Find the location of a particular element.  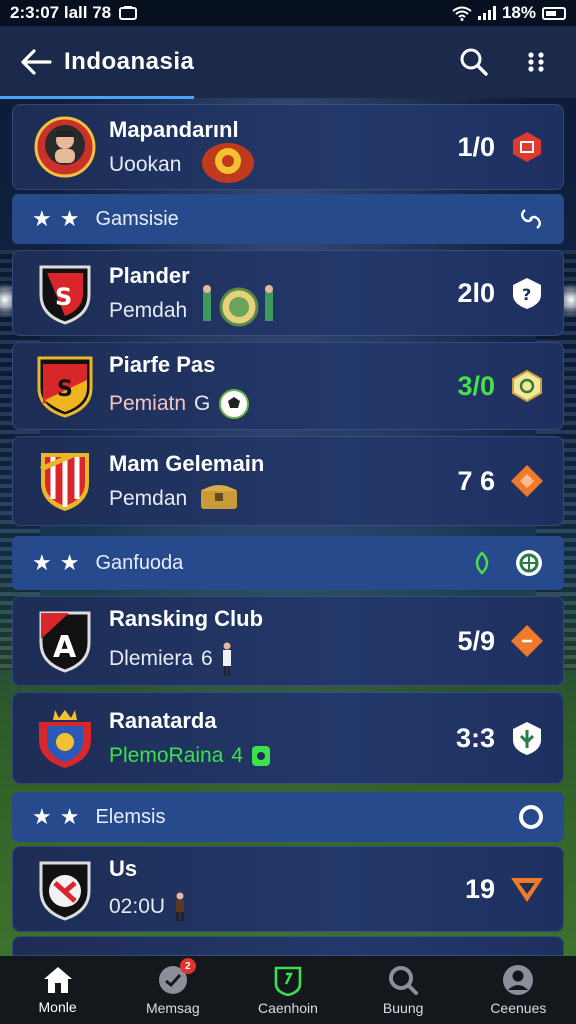

notification-badge: 2 is located at coordinates (187, 966).